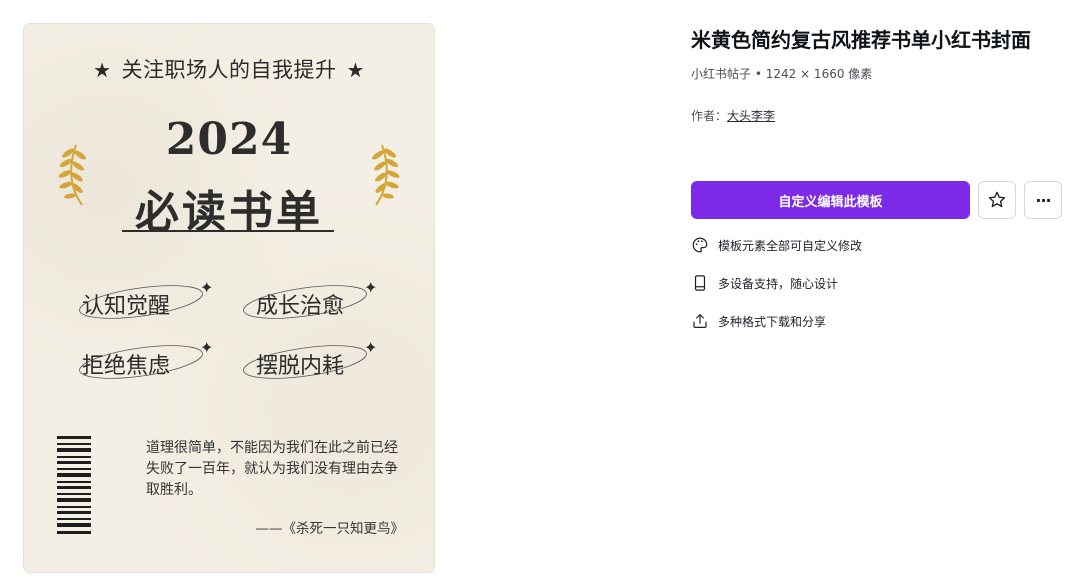  I want to click on star-outline-icon, so click(997, 199).